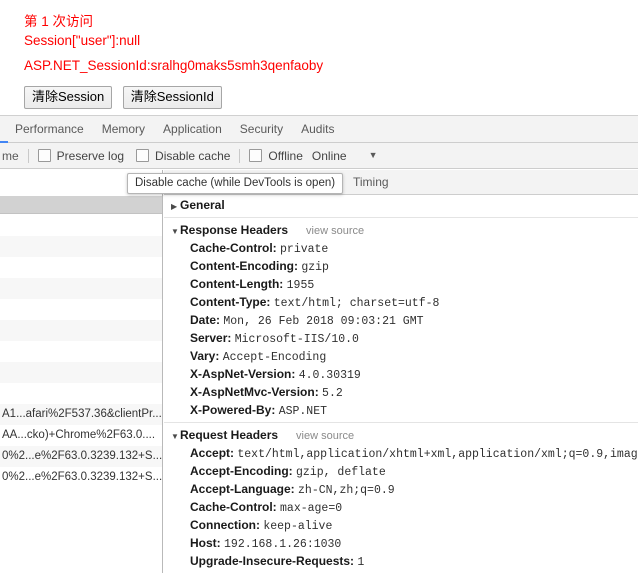  I want to click on header-name: Host:, so click(205, 543).